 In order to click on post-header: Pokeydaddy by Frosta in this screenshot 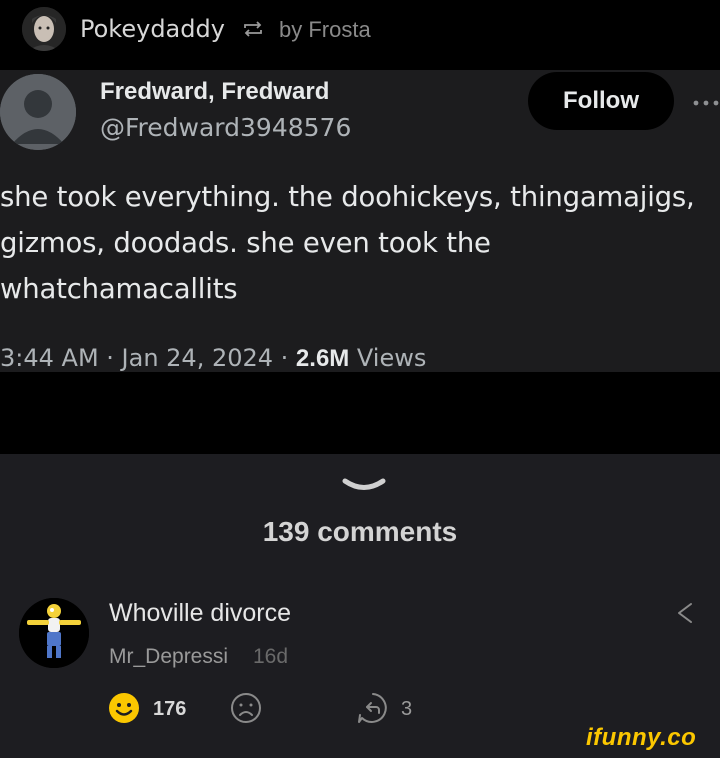, I will do `click(360, 35)`.